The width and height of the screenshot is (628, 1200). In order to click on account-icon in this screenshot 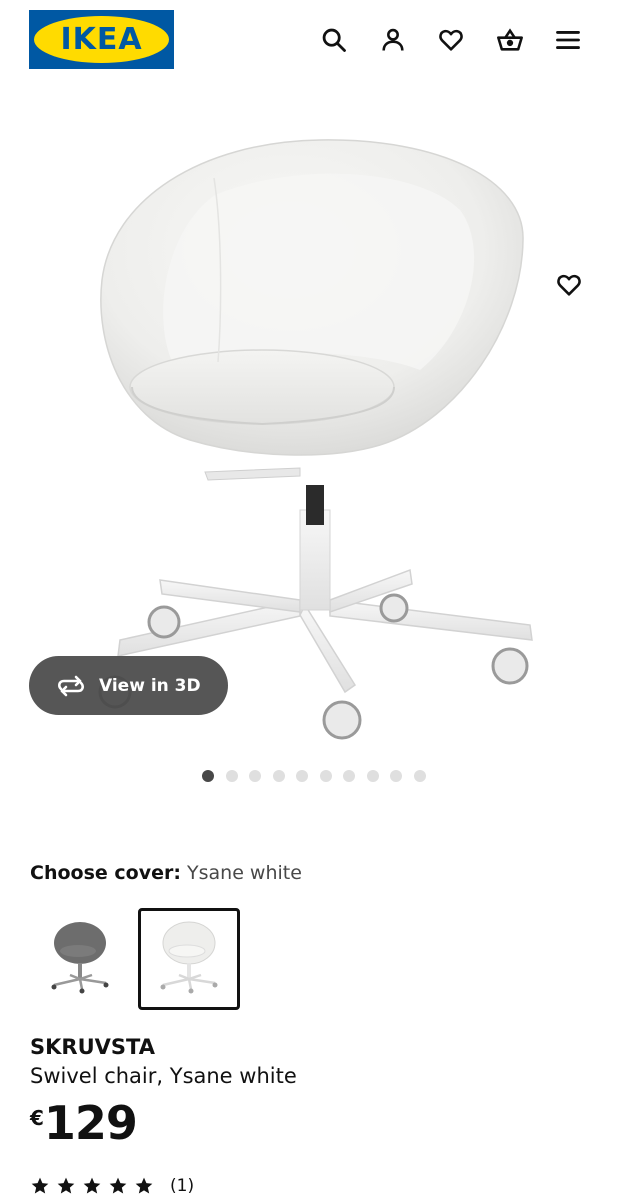, I will do `click(393, 40)`.